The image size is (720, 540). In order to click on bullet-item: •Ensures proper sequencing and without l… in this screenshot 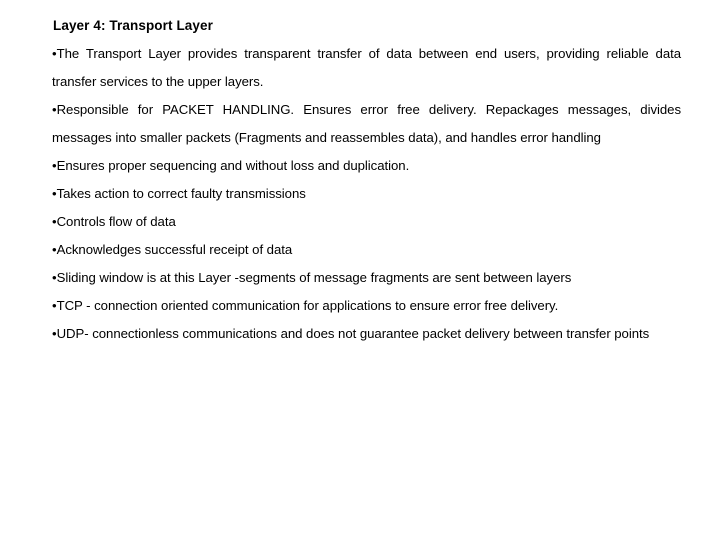, I will do `click(366, 166)`.